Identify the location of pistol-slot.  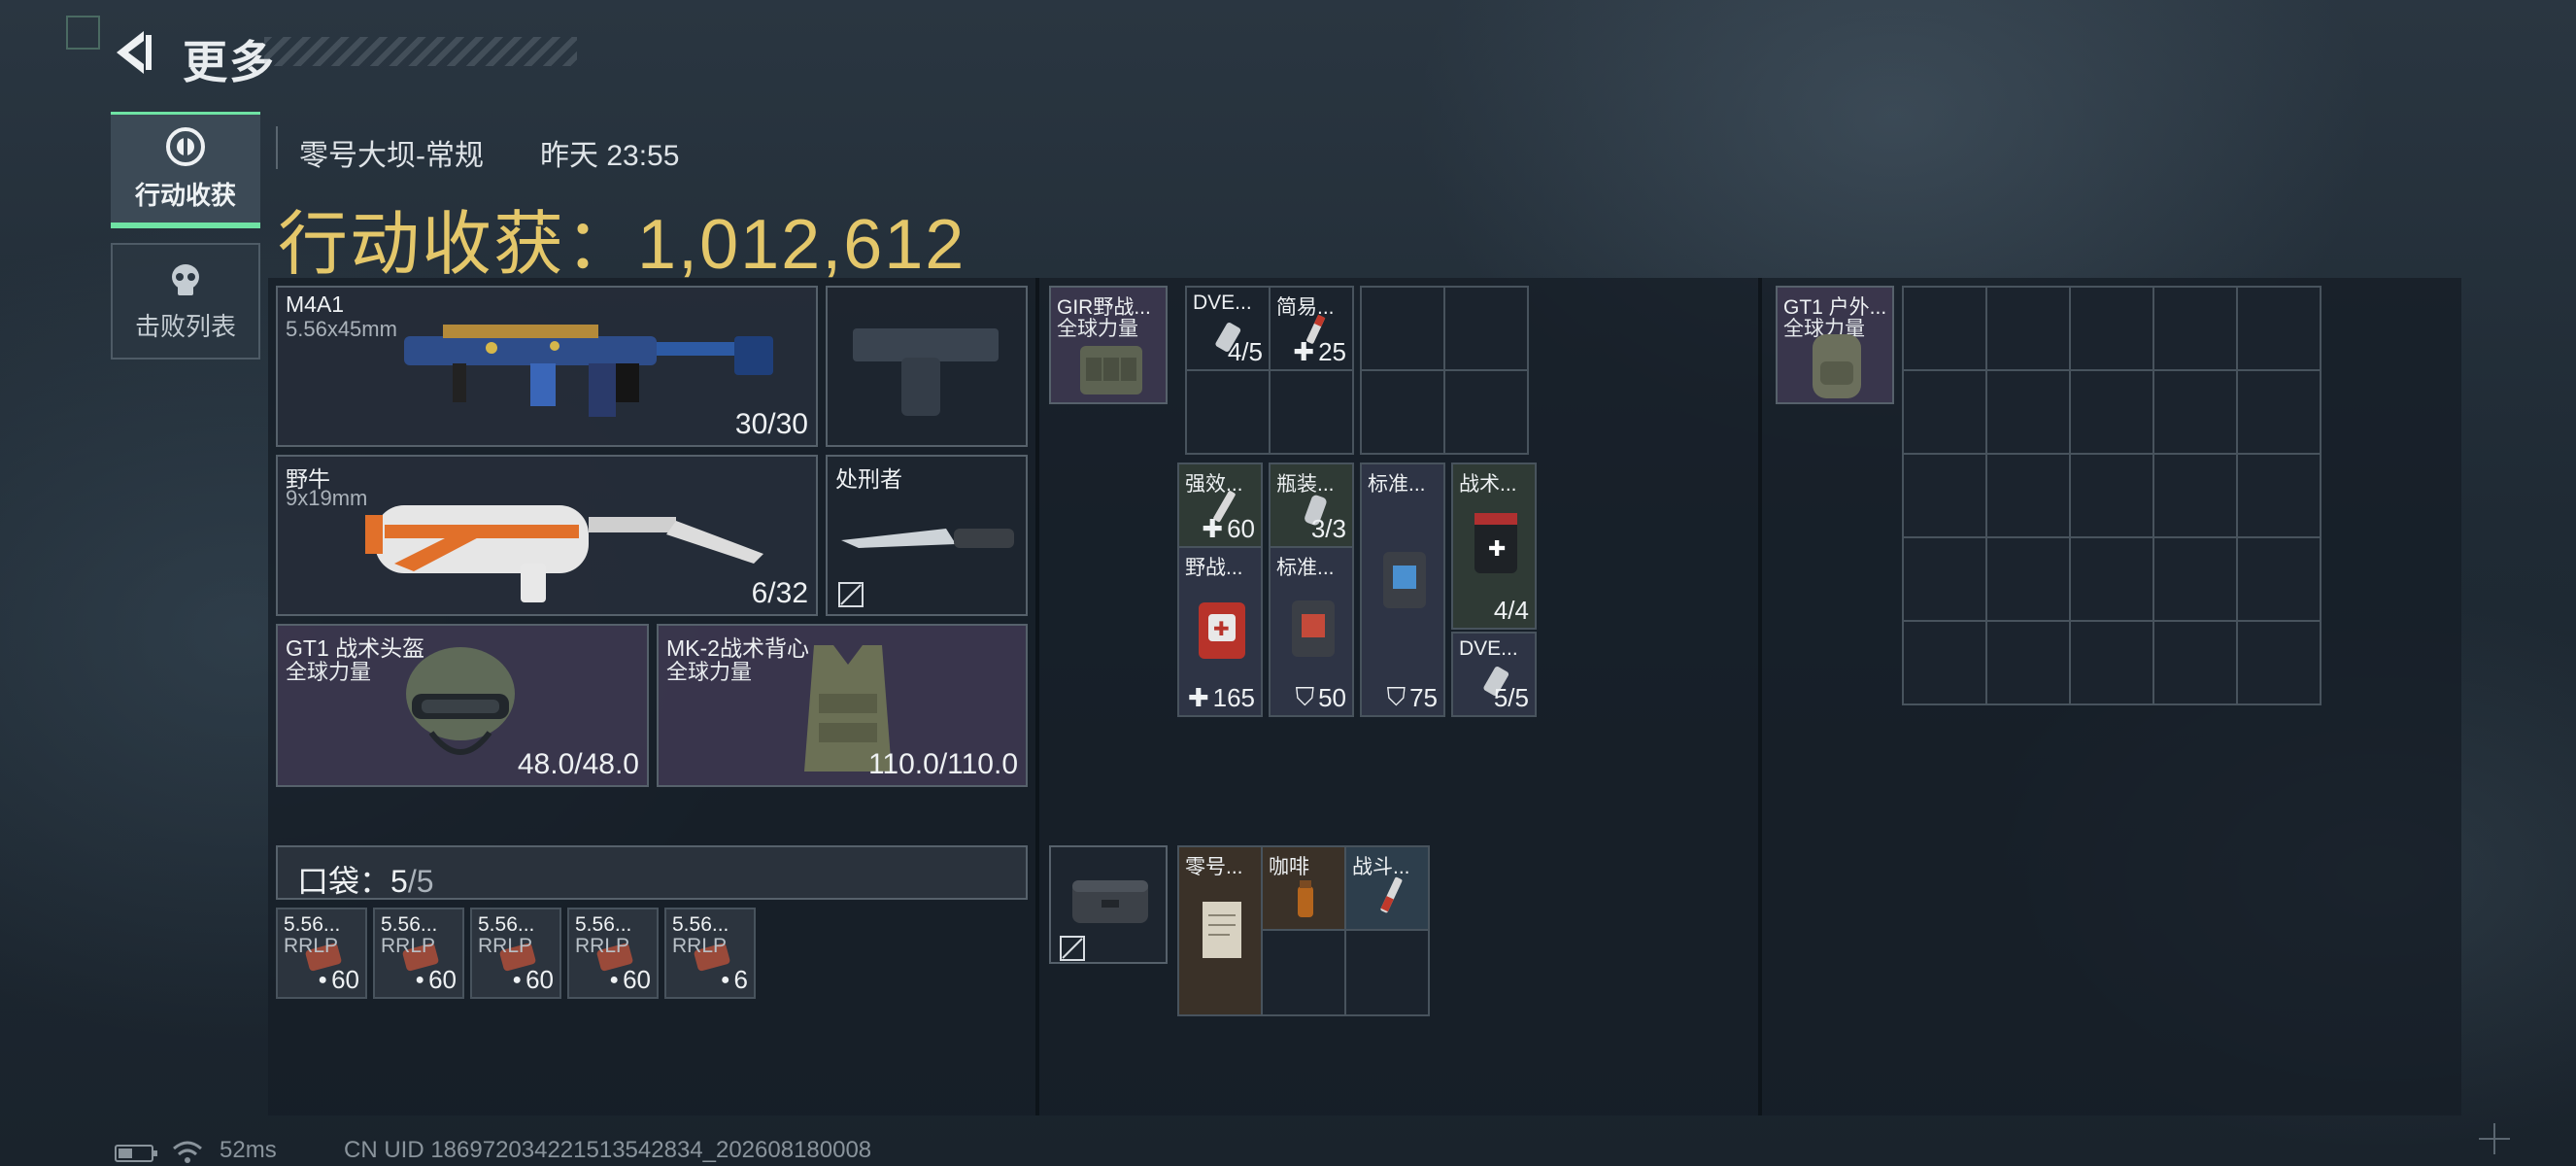
(927, 366).